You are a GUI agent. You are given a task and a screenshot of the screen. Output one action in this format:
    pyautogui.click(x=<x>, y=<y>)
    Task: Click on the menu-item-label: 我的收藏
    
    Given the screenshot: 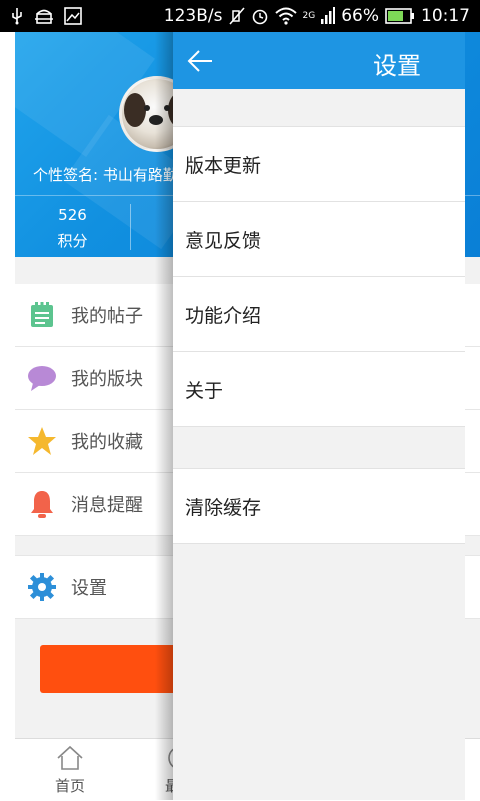 What is the action you would take?
    pyautogui.click(x=107, y=442)
    